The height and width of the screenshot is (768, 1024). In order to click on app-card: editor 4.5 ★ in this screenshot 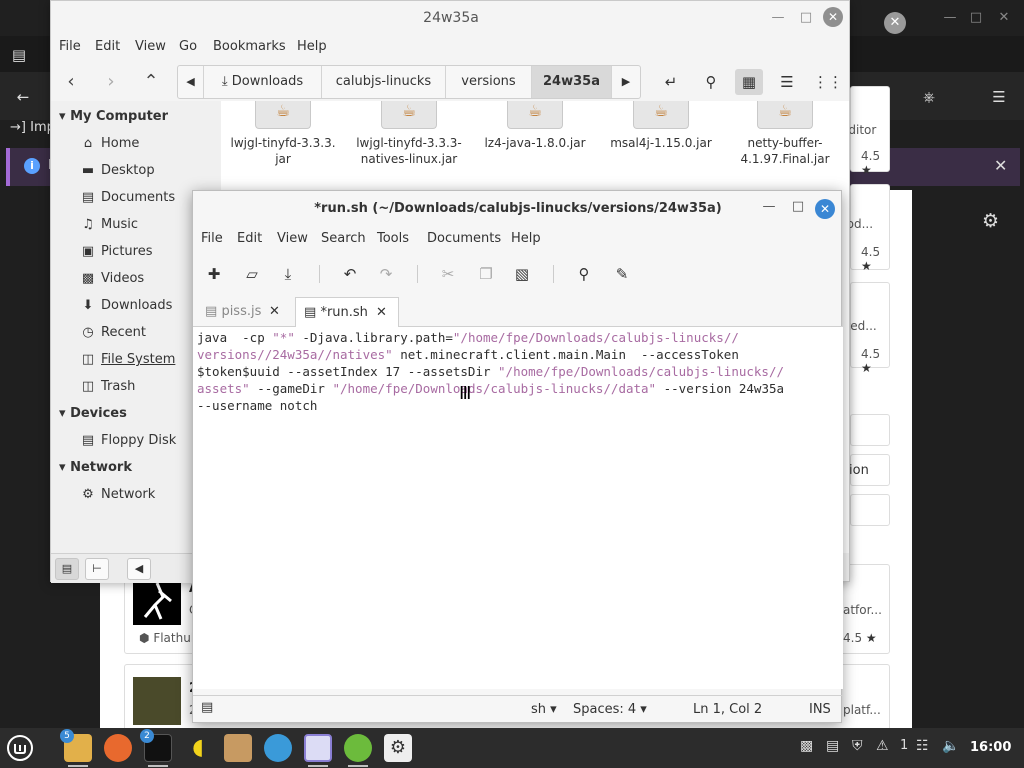, I will do `click(865, 131)`.